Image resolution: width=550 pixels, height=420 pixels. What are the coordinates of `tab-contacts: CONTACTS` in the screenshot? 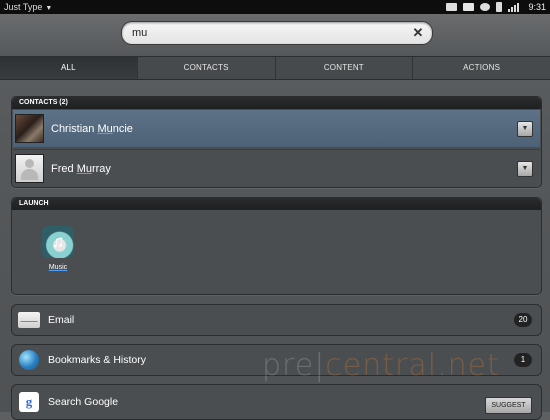 It's located at (207, 68).